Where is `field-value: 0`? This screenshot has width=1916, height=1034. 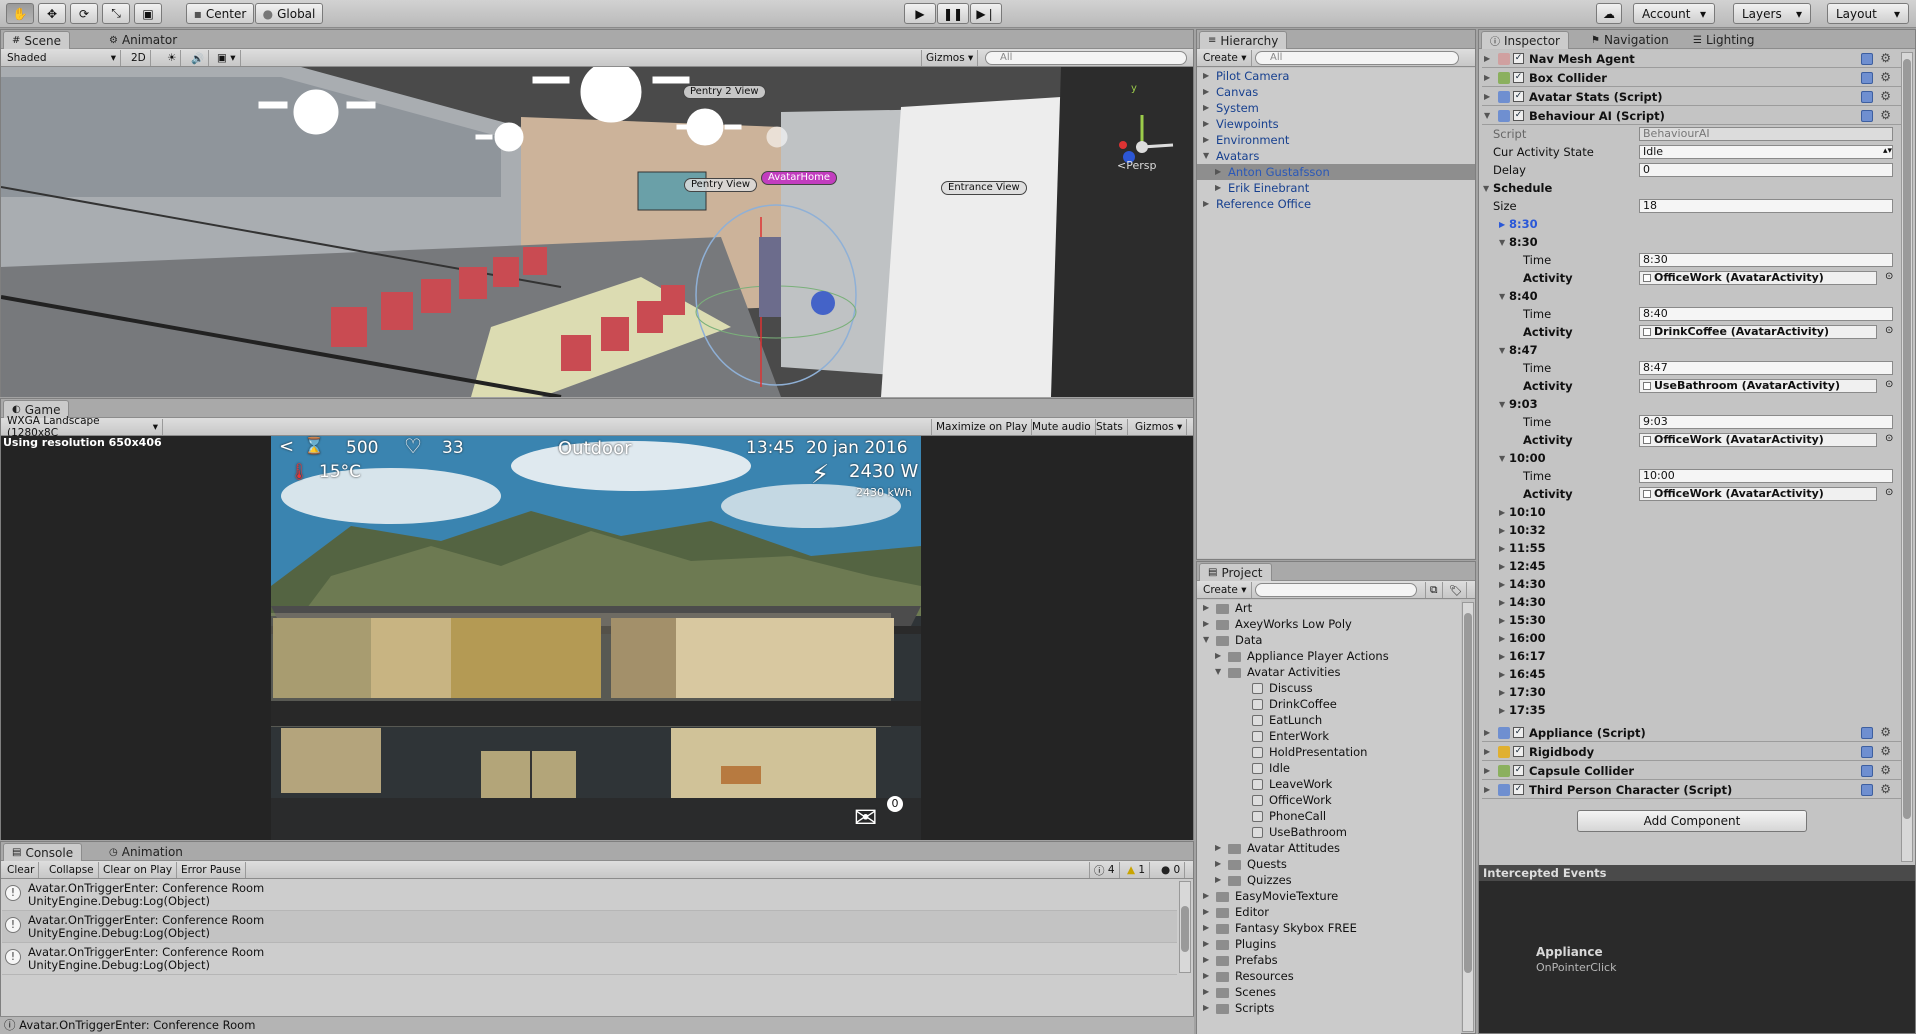
field-value: 0 is located at coordinates (1766, 170).